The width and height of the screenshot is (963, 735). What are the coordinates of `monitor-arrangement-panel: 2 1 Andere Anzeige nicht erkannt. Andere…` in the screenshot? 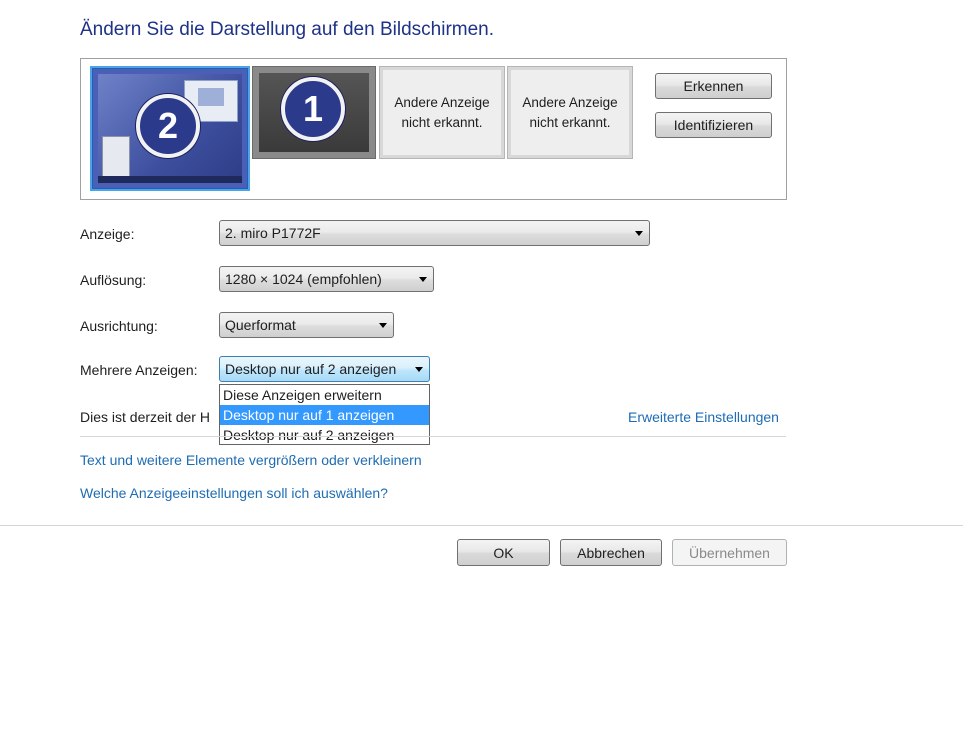 It's located at (433, 129).